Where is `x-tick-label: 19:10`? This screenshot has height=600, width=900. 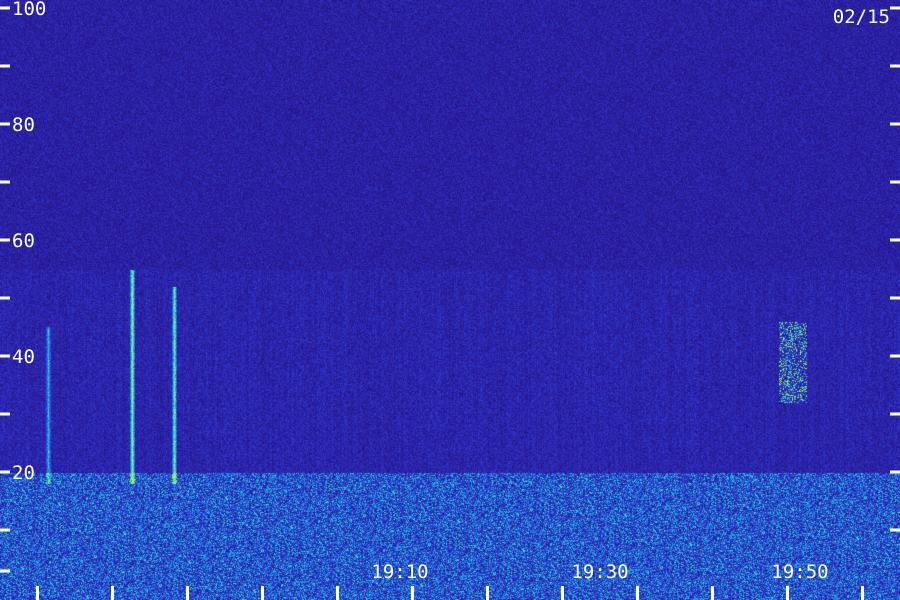 x-tick-label: 19:10 is located at coordinates (399, 572).